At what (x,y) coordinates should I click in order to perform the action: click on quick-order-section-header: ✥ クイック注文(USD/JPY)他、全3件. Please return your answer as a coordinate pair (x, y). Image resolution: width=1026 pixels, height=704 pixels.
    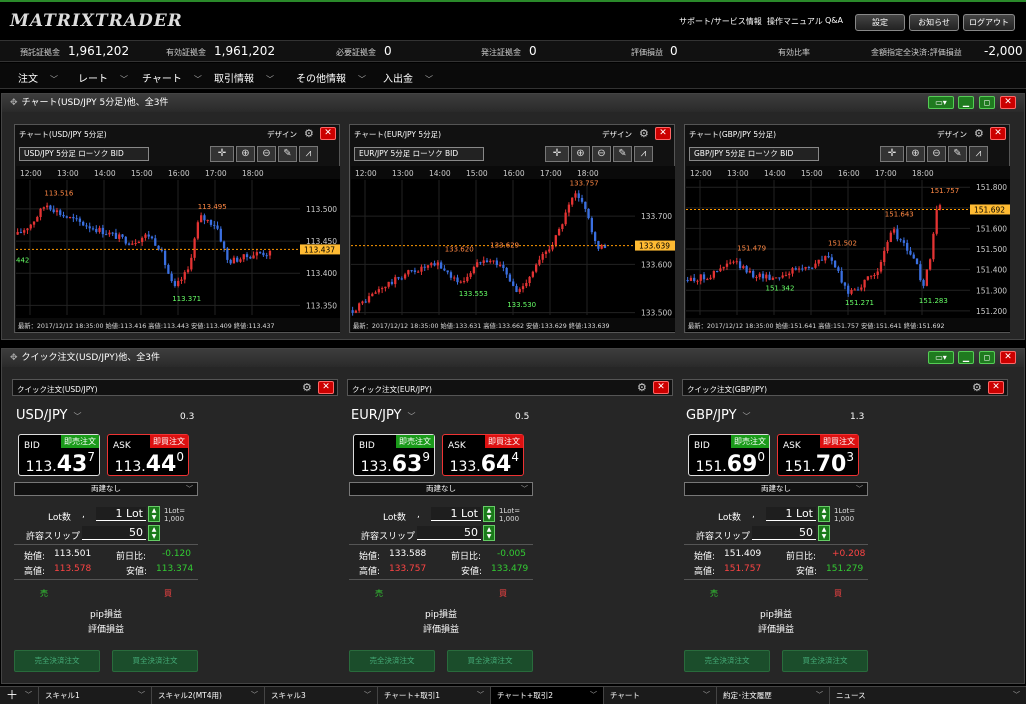
    Looking at the image, I should click on (513, 358).